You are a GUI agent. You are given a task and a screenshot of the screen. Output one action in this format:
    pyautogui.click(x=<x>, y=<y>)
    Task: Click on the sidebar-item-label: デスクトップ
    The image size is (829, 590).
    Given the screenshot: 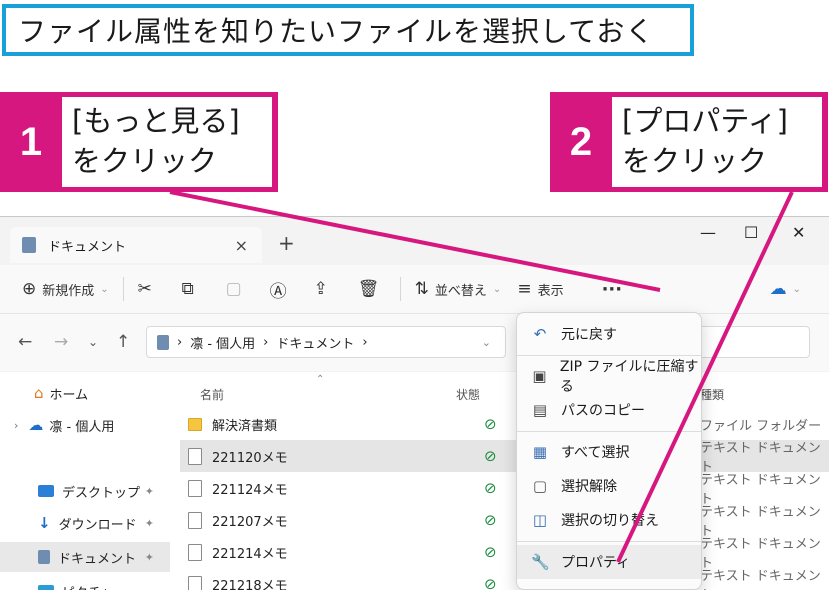 What is the action you would take?
    pyautogui.click(x=101, y=493)
    